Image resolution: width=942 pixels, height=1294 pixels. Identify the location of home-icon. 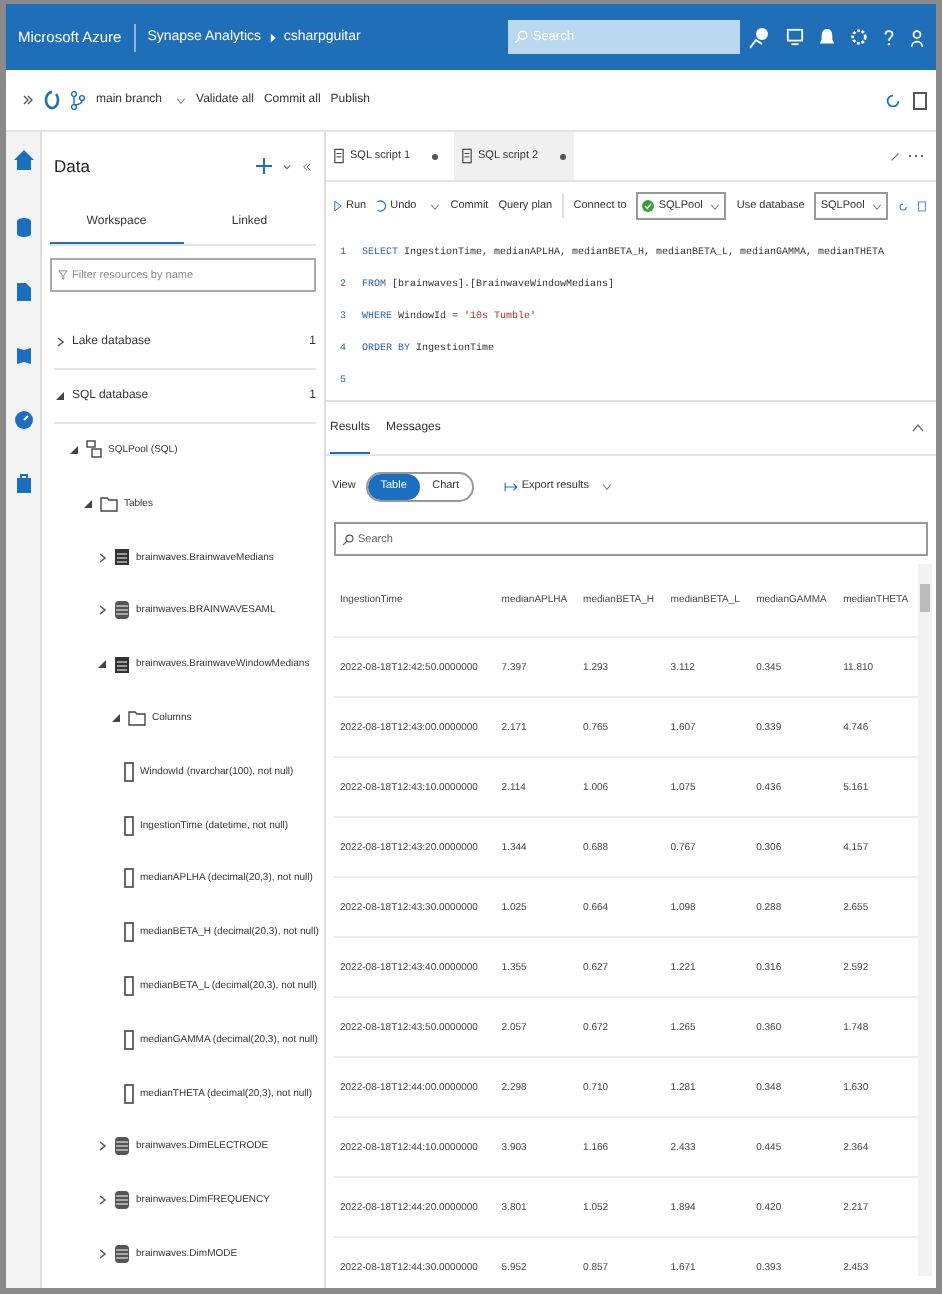
(23, 160).